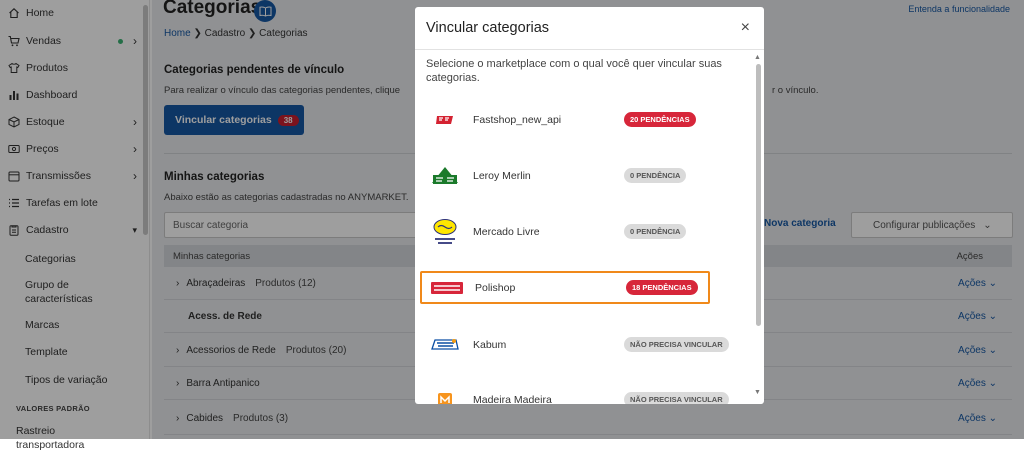 The image size is (1024, 452). What do you see at coordinates (662, 287) in the screenshot?
I see `pending-badge: 18 PENDÊNCIAS` at bounding box center [662, 287].